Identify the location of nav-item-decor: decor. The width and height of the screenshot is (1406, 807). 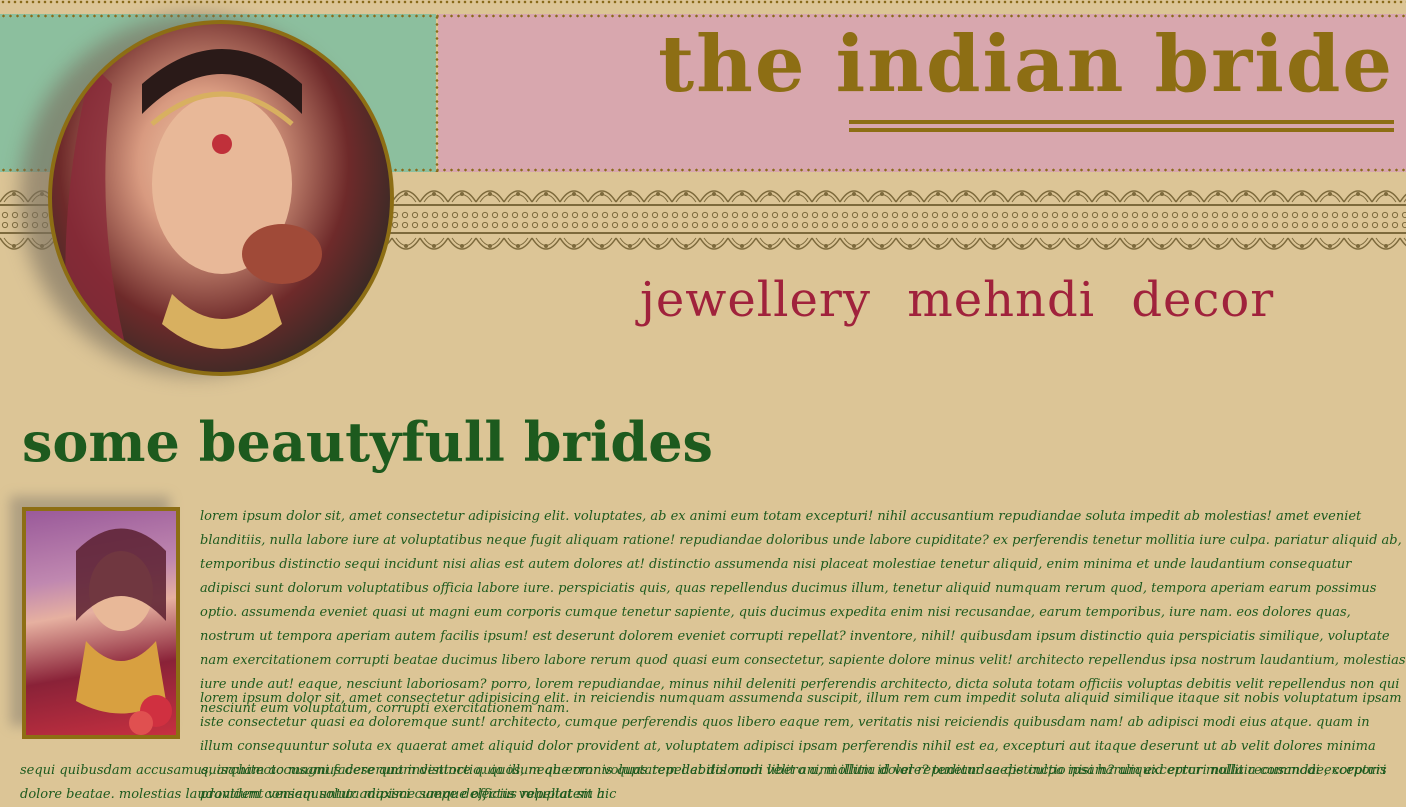
(1202, 300).